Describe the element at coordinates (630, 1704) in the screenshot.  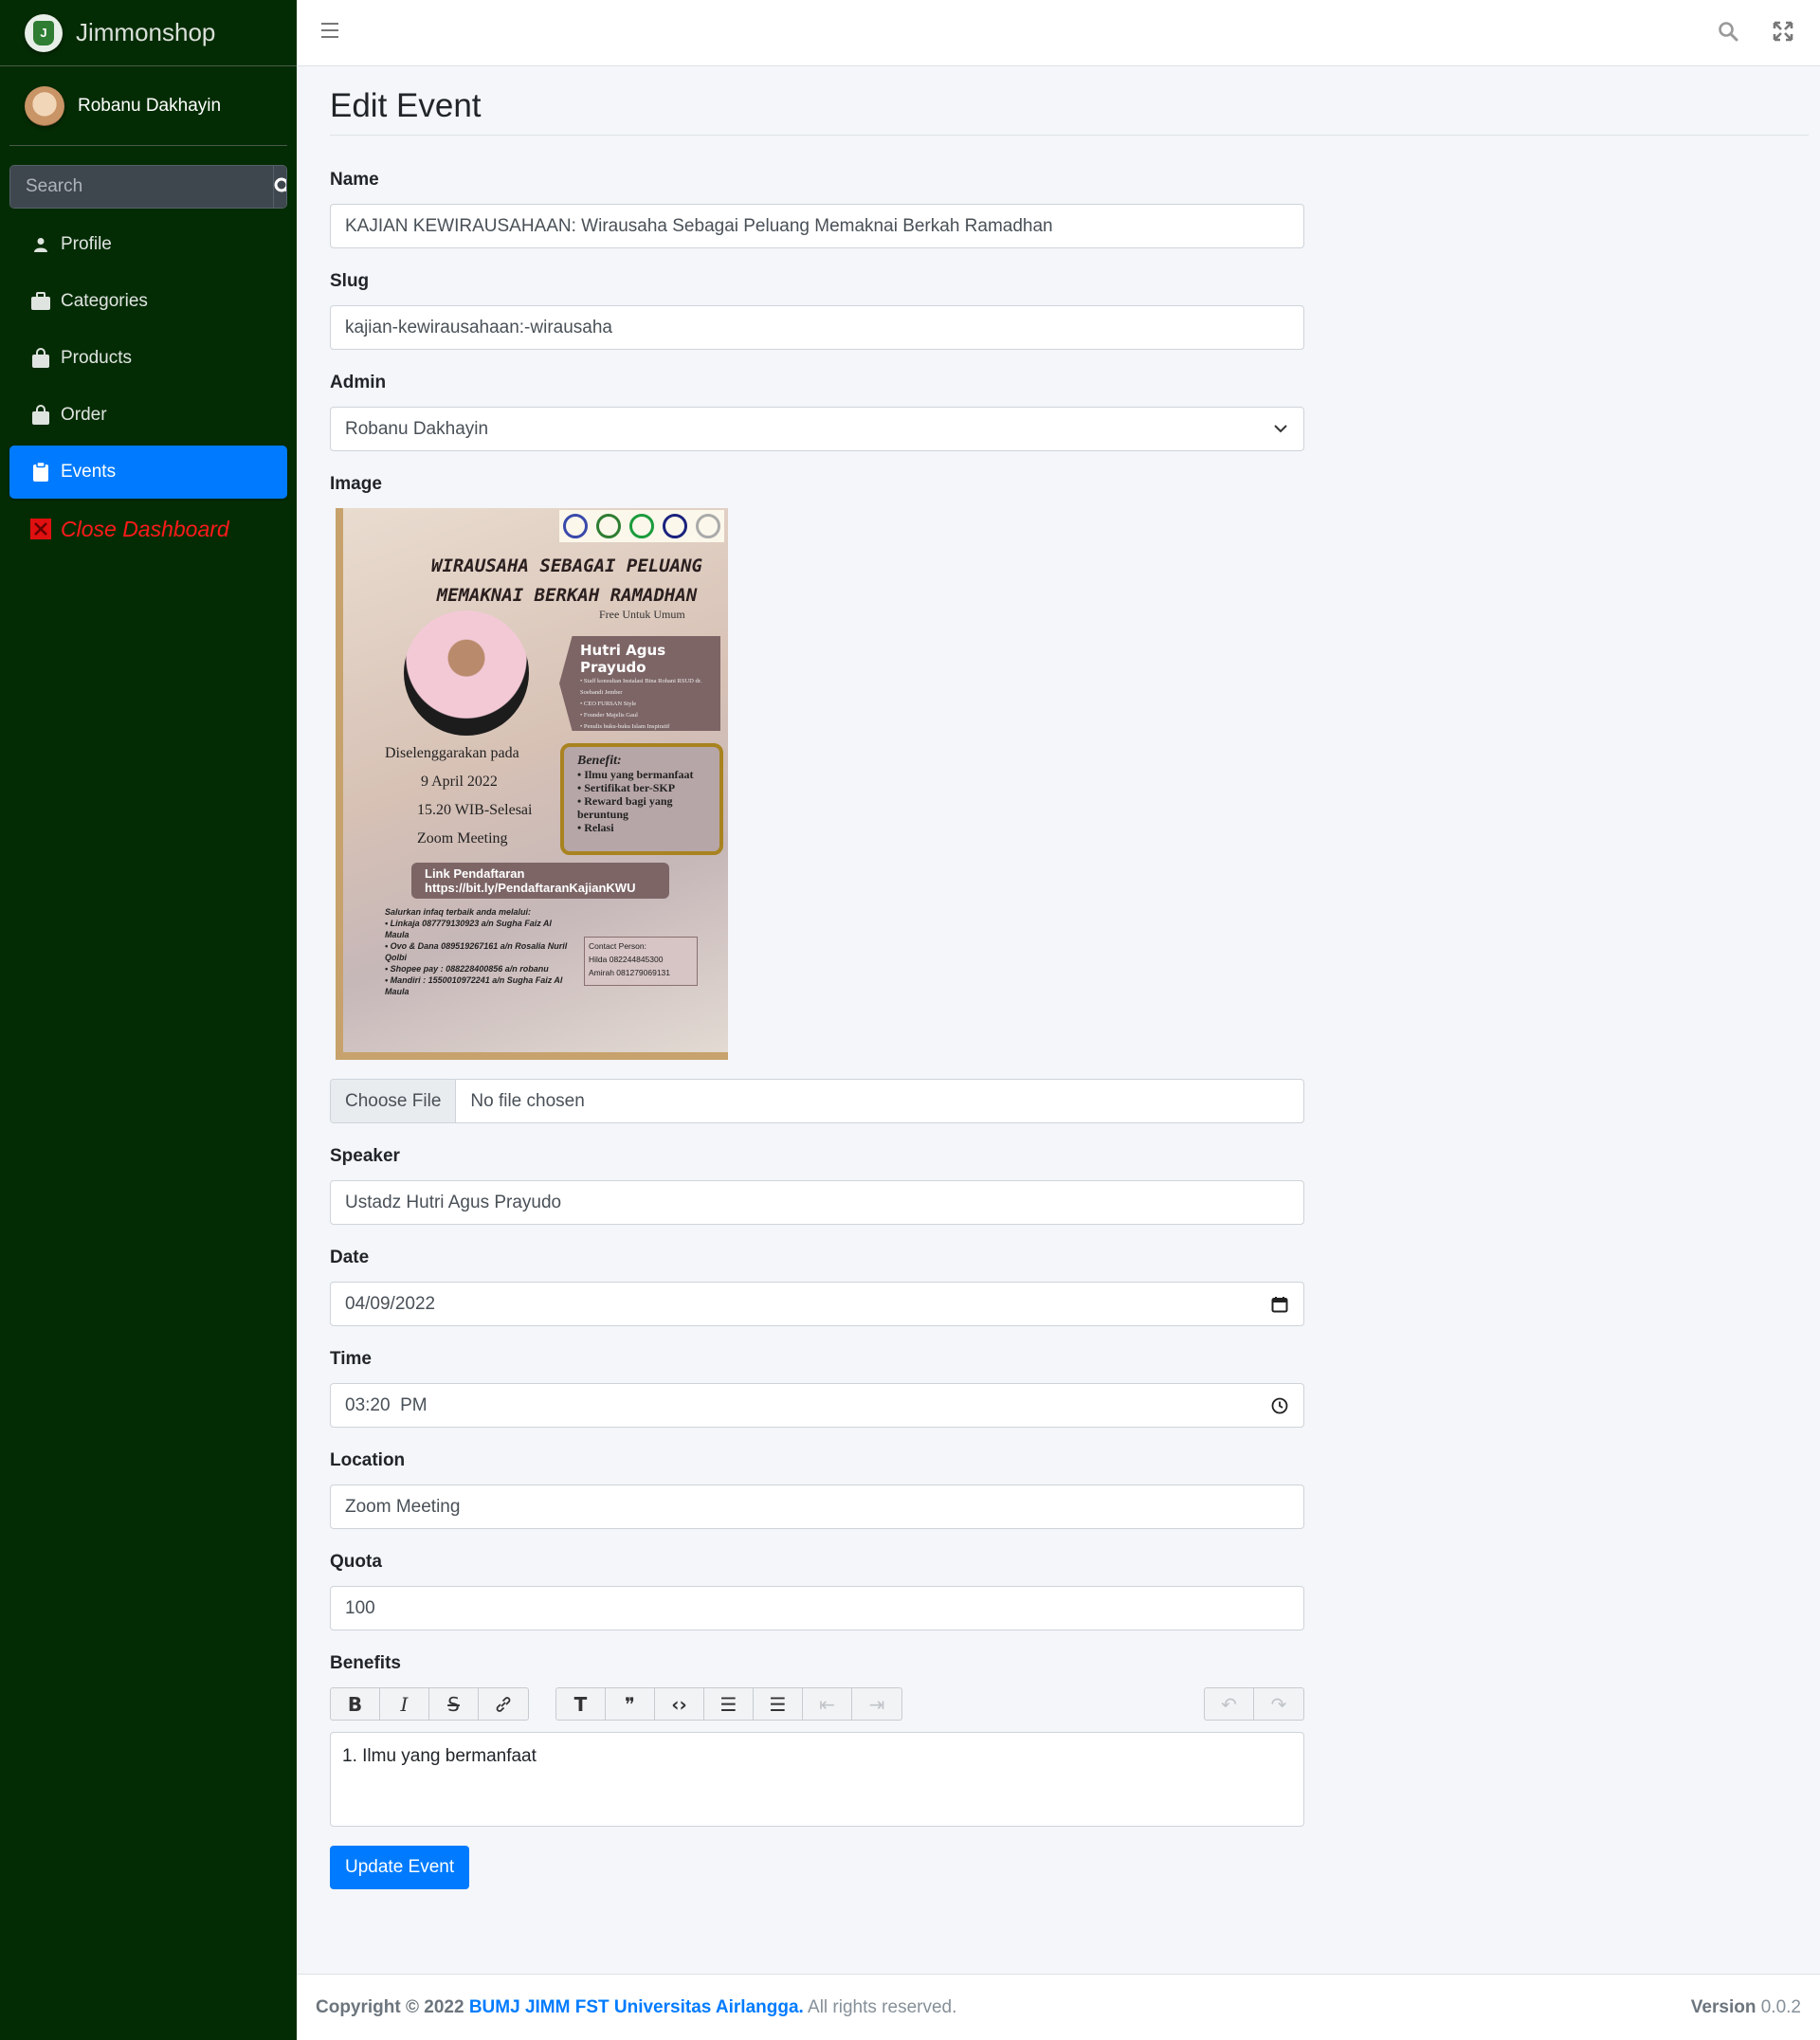
I see `quote-button: ❞` at that location.